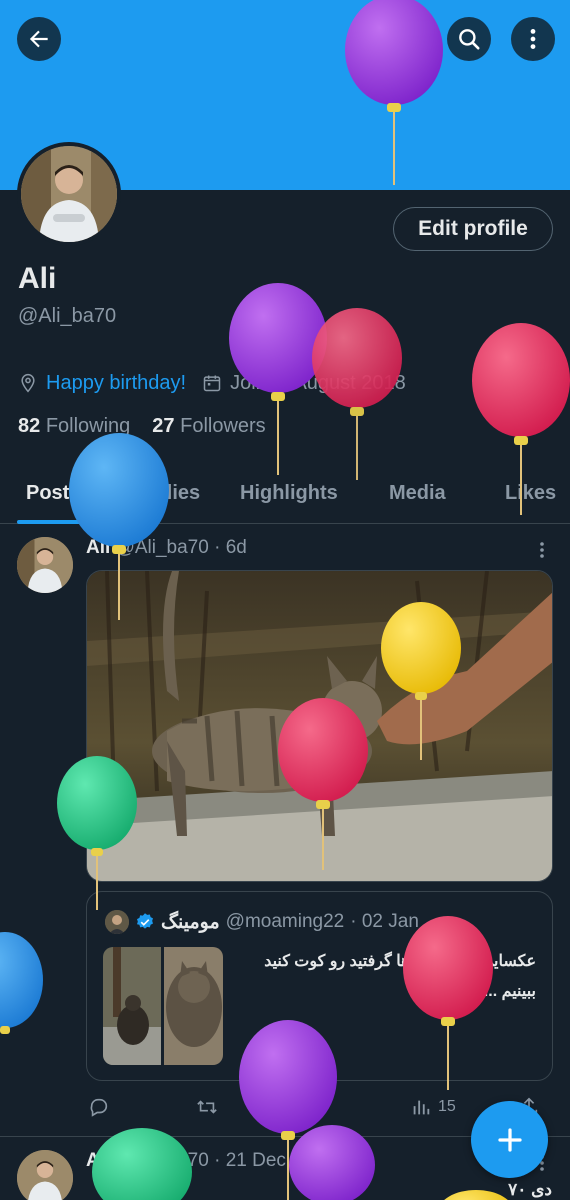 This screenshot has height=1200, width=570. I want to click on repost-icon, so click(207, 1107).